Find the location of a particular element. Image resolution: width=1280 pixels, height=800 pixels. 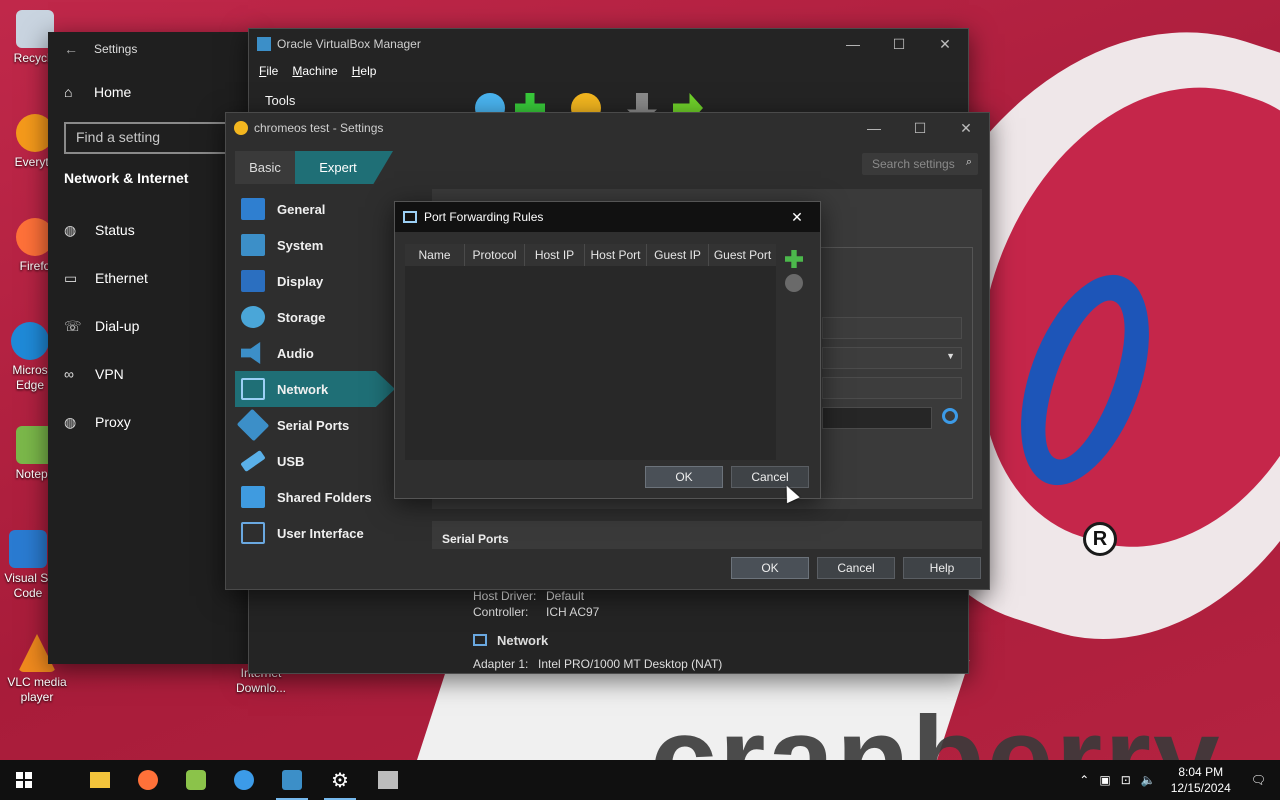

gear-icon: ⚙ is located at coordinates (340, 780).